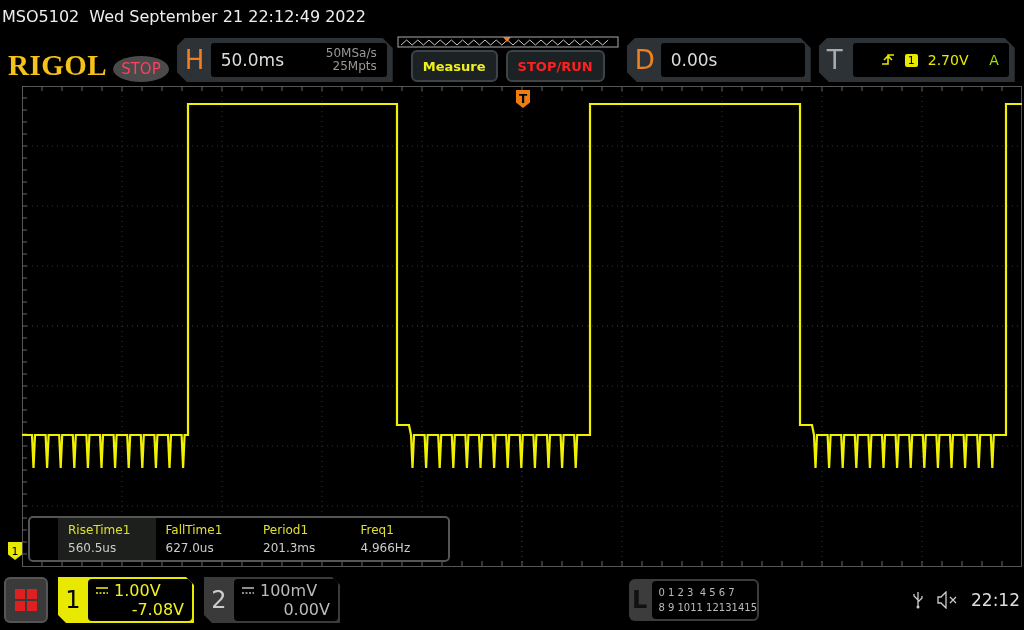 This screenshot has width=1024, height=630. Describe the element at coordinates (219, 600) in the screenshot. I see `channel-number: 2` at that location.